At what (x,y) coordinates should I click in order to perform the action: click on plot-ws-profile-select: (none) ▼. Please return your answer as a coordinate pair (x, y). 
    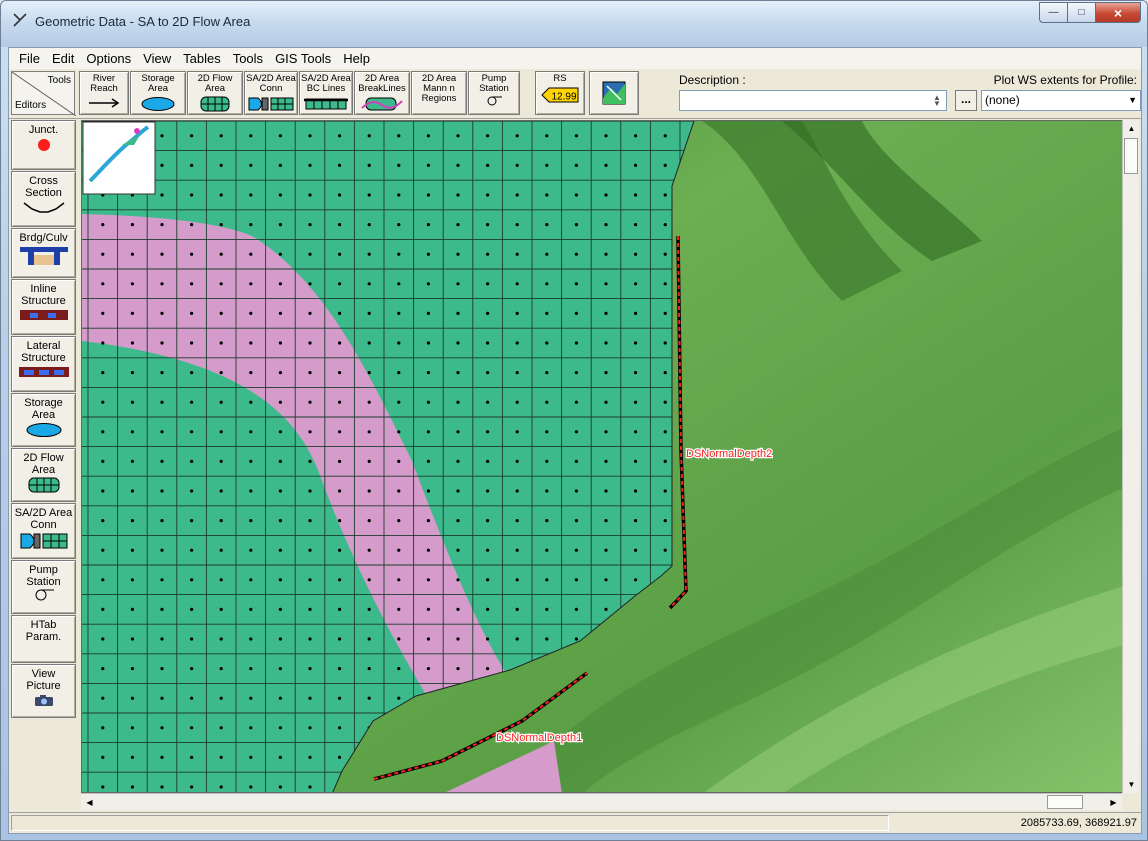
    Looking at the image, I should click on (1061, 100).